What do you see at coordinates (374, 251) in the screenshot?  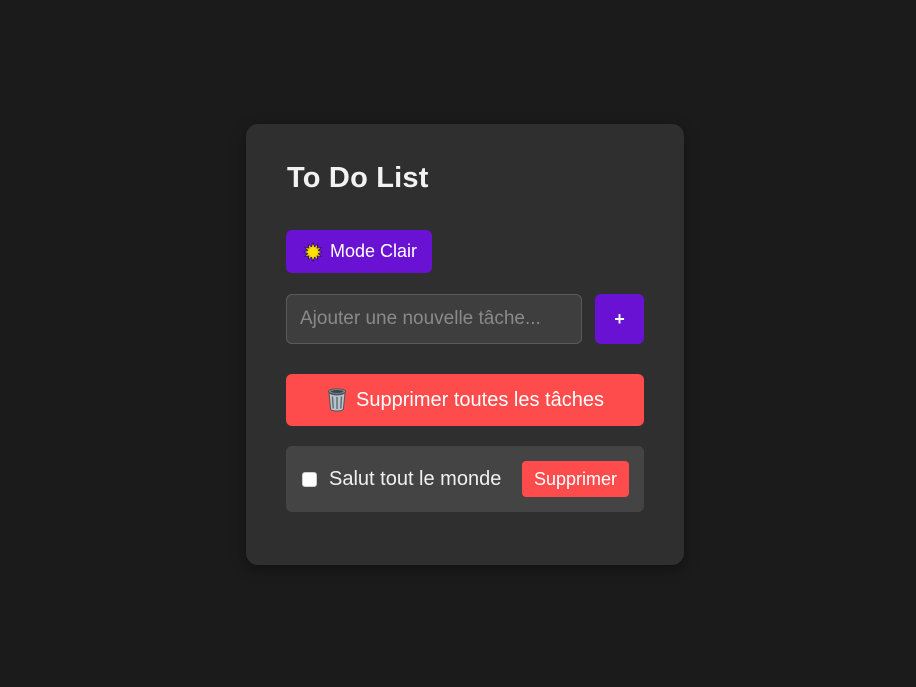 I see `theme-toggle-label: Mode Clair` at bounding box center [374, 251].